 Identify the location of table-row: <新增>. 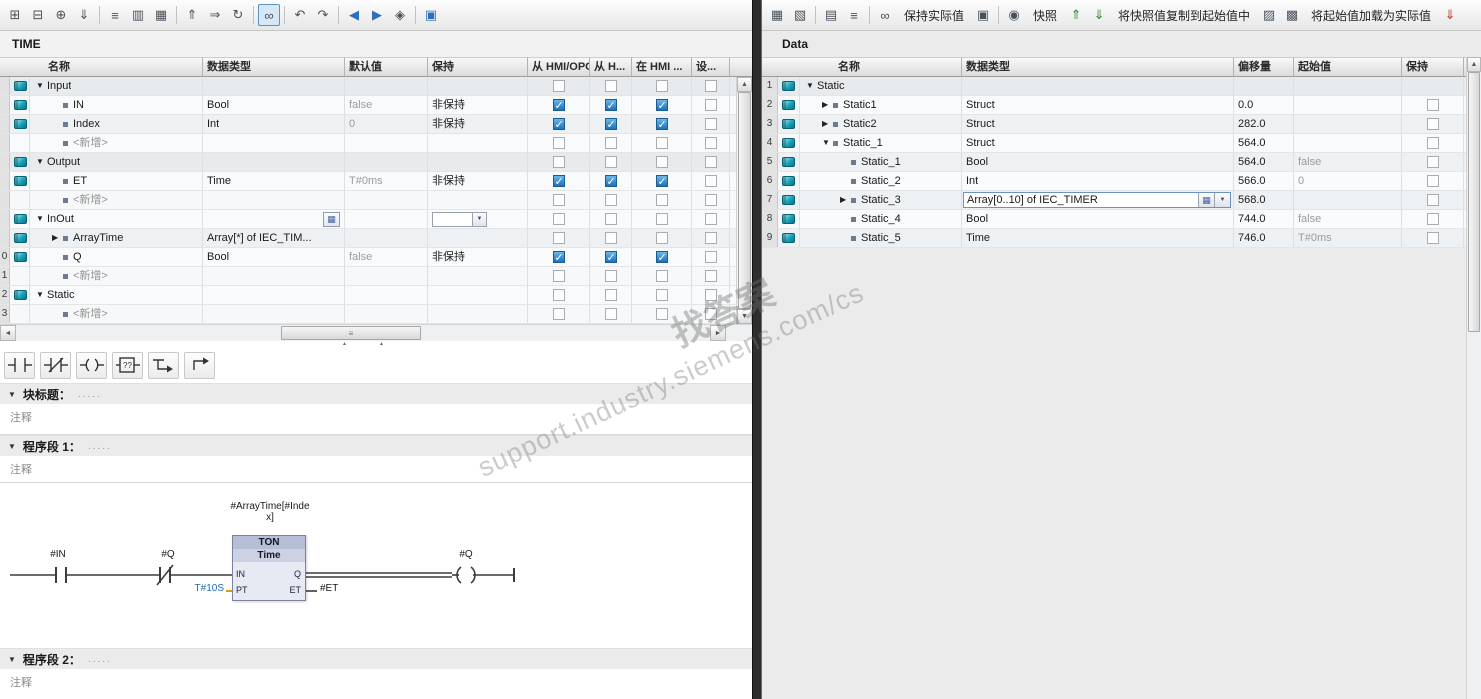
(376, 143).